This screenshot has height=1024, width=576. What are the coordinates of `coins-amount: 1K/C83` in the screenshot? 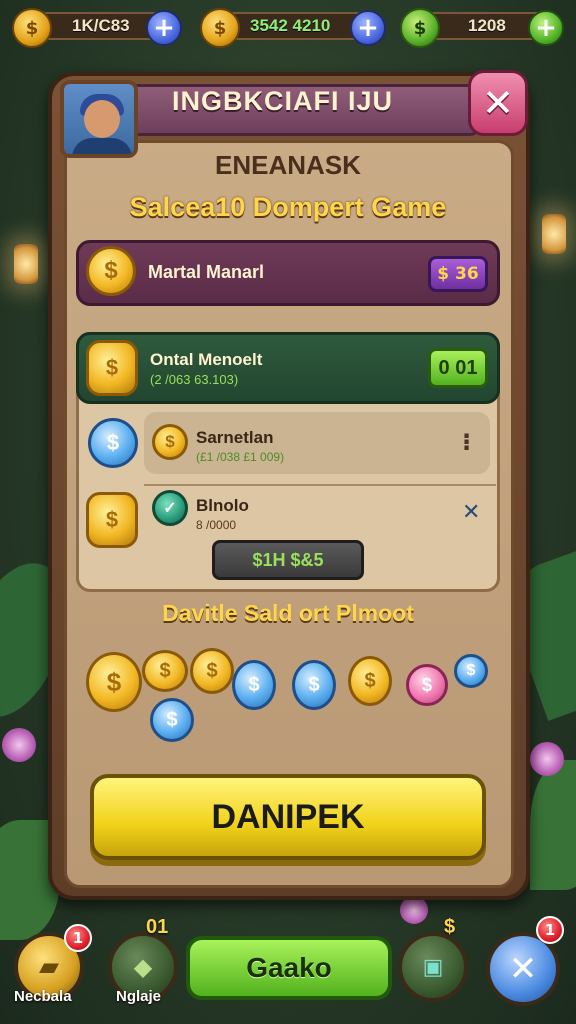 It's located at (101, 25).